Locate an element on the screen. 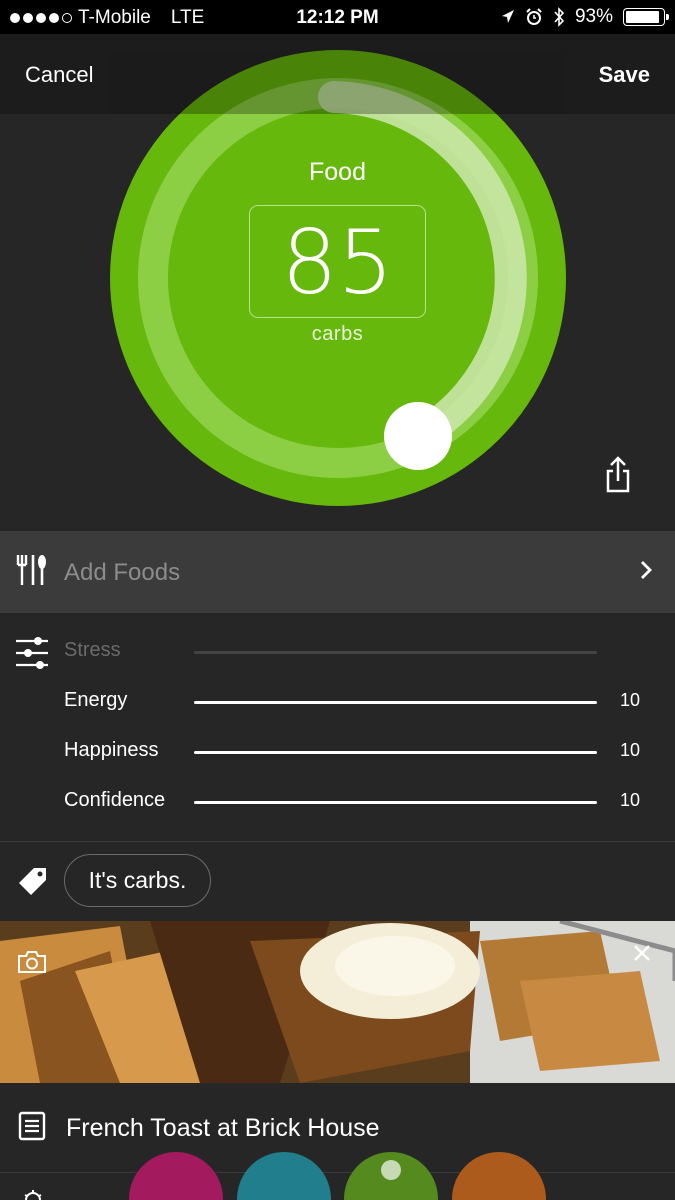 This screenshot has width=675, height=1200. dial-title: Food is located at coordinates (337, 172).